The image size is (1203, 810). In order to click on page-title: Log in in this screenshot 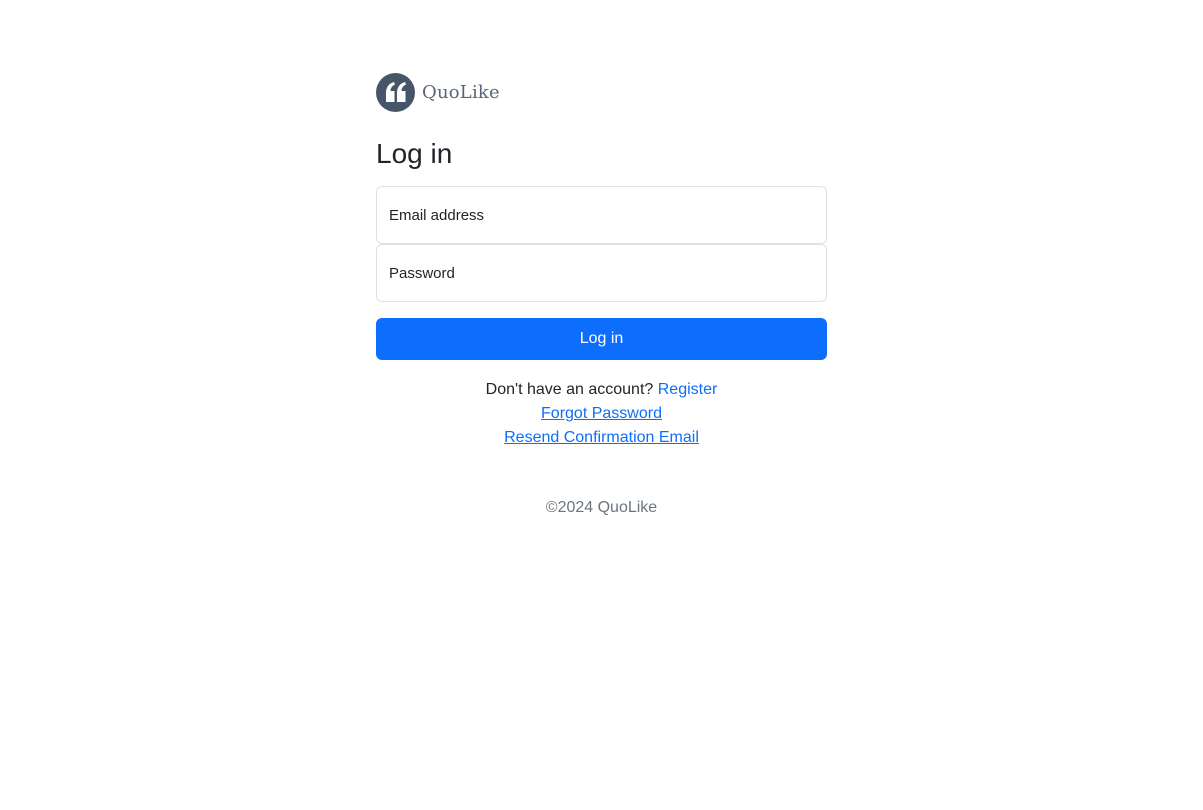, I will do `click(414, 153)`.